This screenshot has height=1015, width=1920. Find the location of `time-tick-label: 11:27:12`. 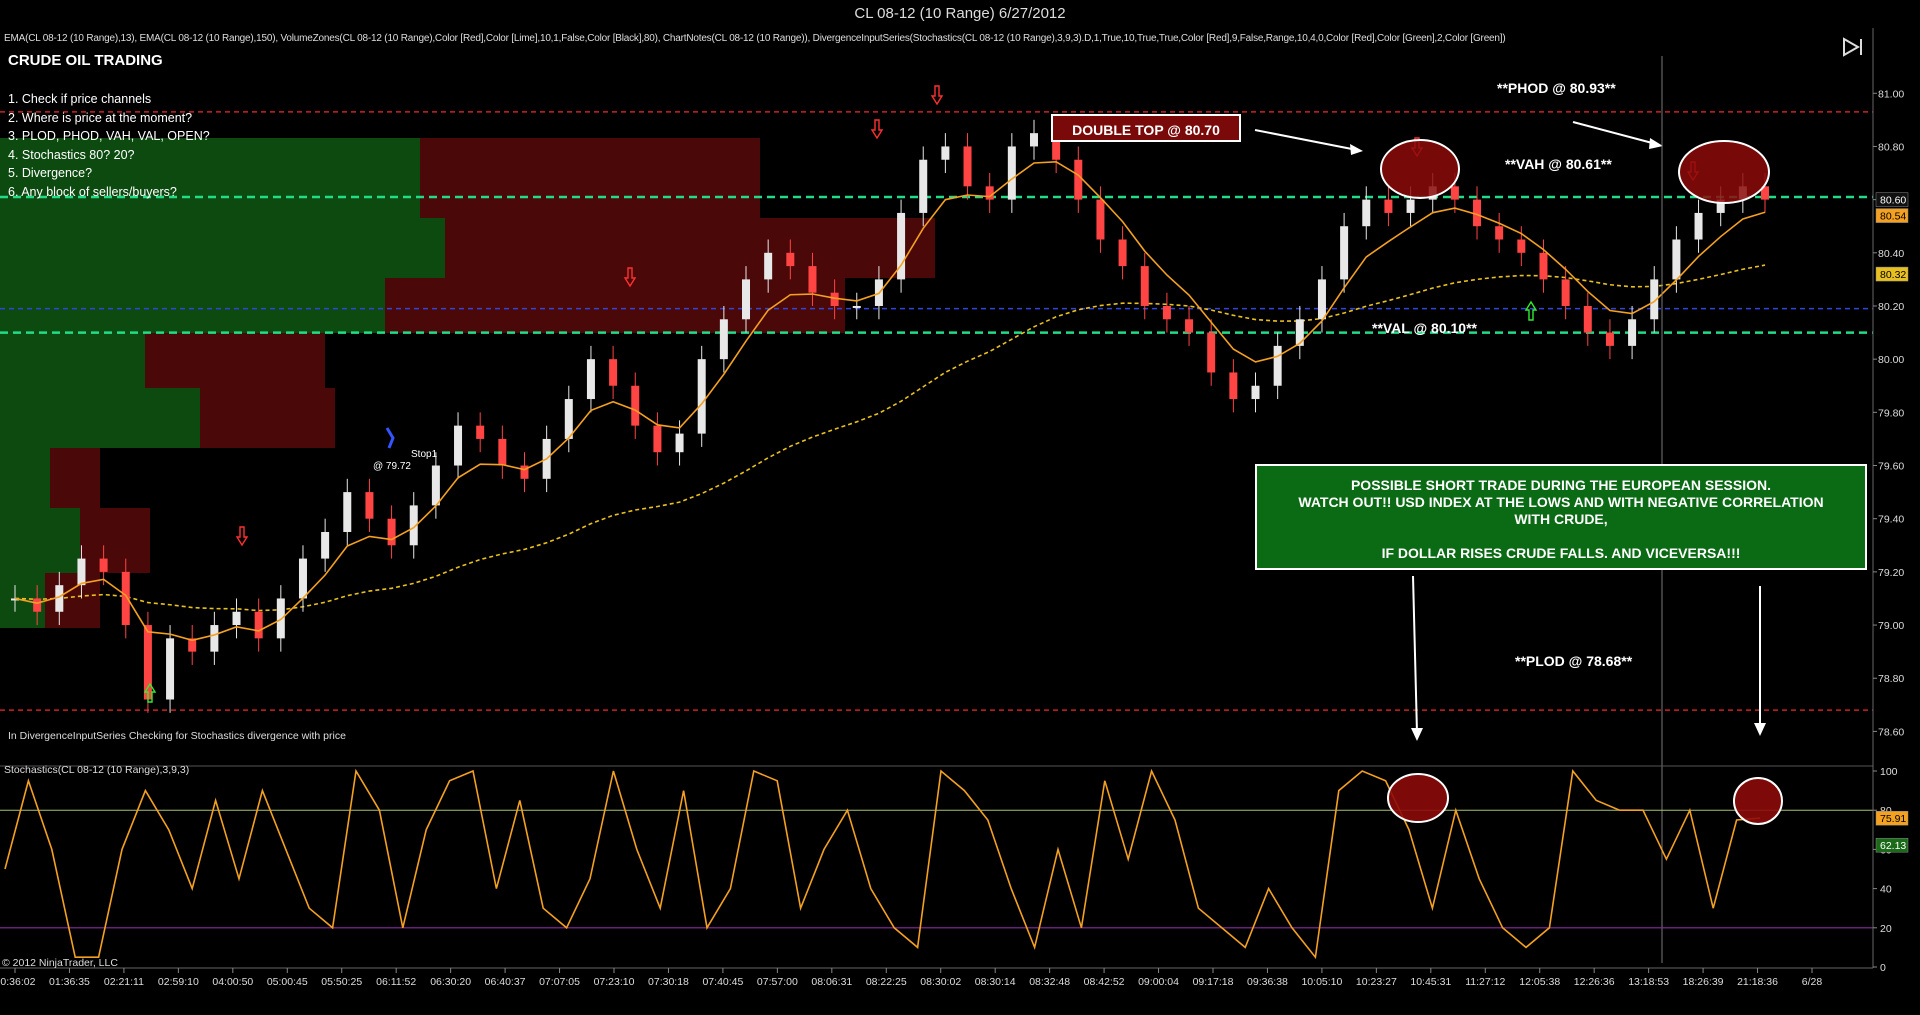

time-tick-label: 11:27:12 is located at coordinates (1485, 982).